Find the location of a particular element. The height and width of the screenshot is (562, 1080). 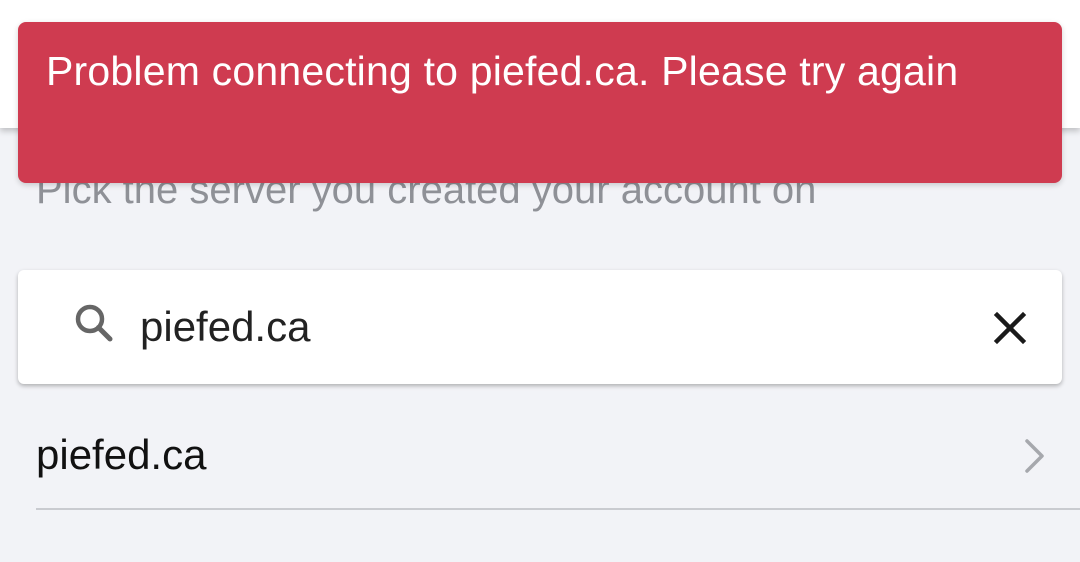

chevron-right-icon is located at coordinates (1035, 456).